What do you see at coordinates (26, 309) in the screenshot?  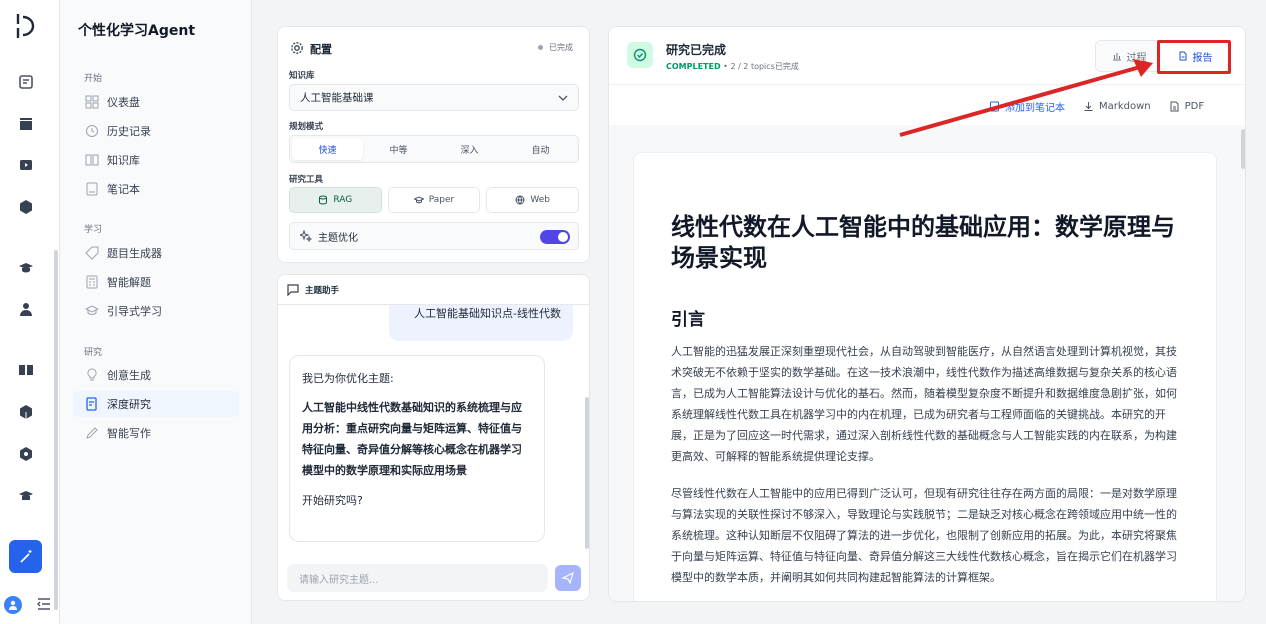 I see `user-icon` at bounding box center [26, 309].